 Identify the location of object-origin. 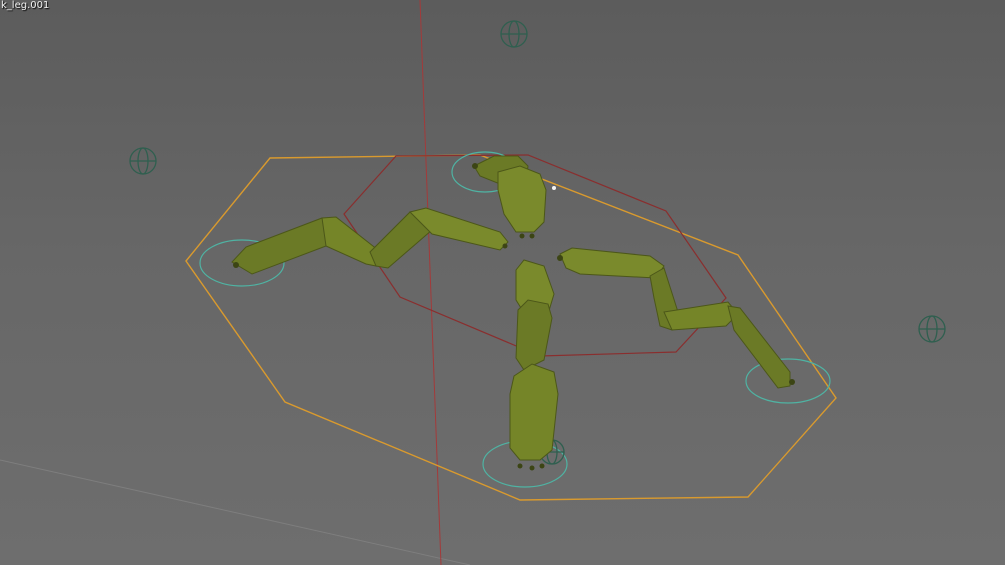
(554, 188).